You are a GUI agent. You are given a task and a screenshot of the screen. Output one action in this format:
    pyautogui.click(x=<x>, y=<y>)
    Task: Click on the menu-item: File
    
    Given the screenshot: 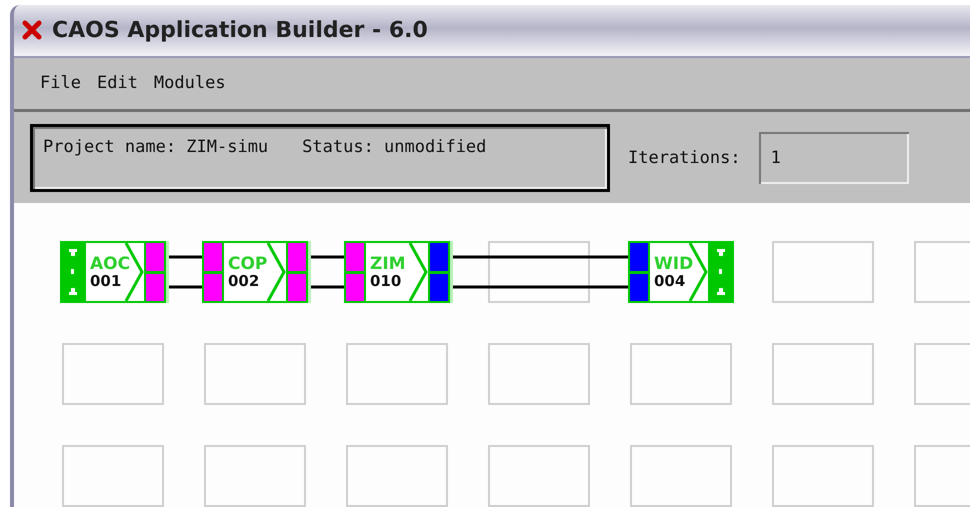 What is the action you would take?
    pyautogui.click(x=60, y=83)
    